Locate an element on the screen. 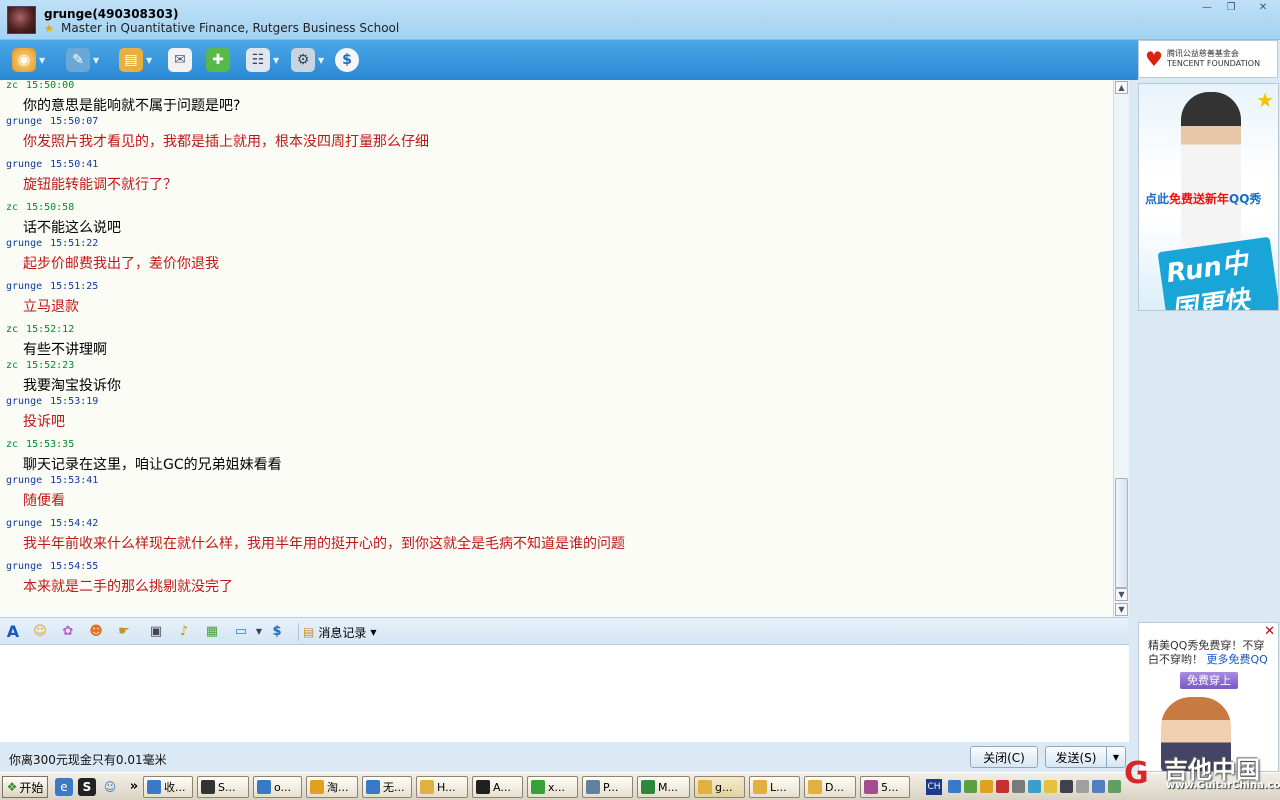  close-window-button: ✕ is located at coordinates (1263, 8).